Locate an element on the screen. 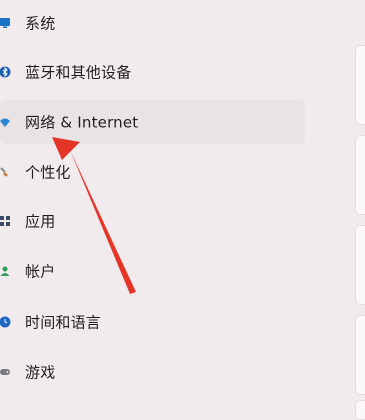  sidebar-item-gaming: 游戏 is located at coordinates (152, 372).